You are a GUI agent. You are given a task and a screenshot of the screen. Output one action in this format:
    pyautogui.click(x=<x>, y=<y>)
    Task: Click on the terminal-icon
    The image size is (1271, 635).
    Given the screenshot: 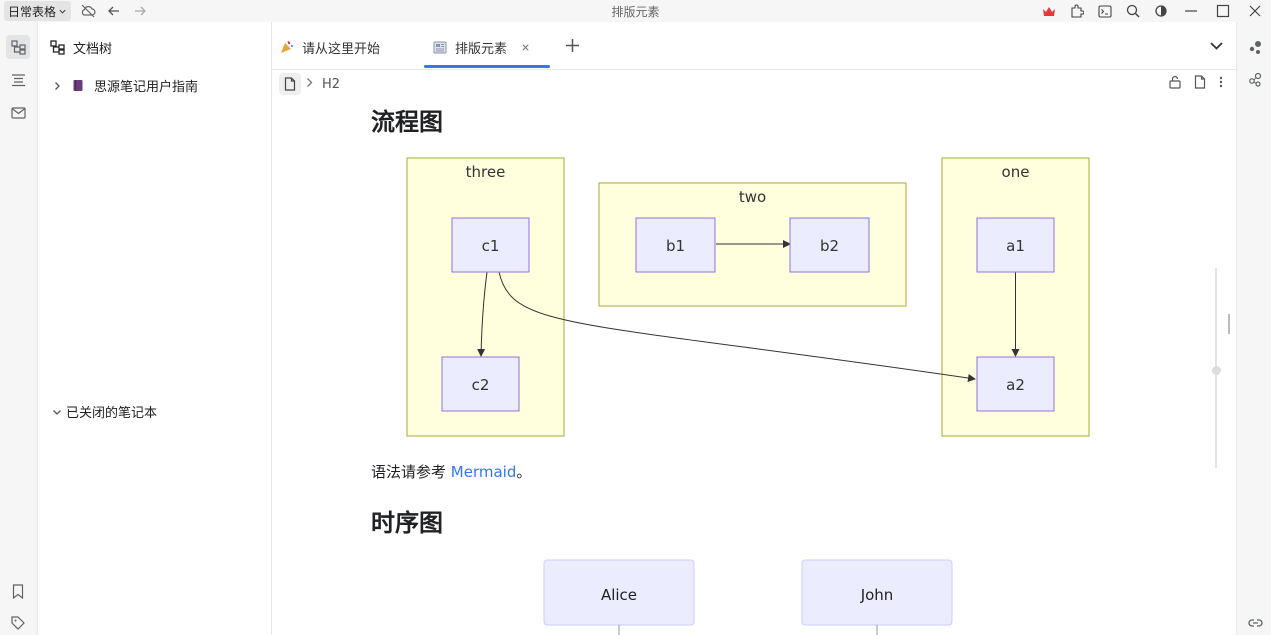 What is the action you would take?
    pyautogui.click(x=1105, y=11)
    